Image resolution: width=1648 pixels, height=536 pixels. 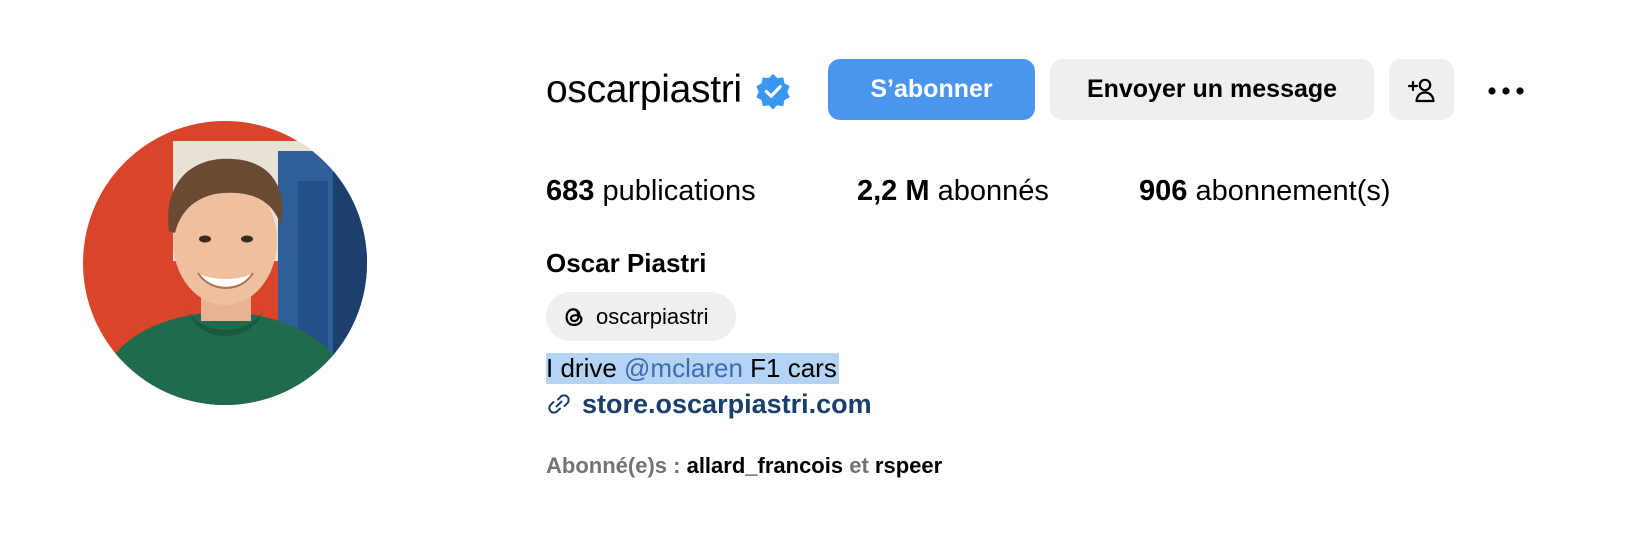 I want to click on profile-username: oscarpiastri, so click(x=644, y=89).